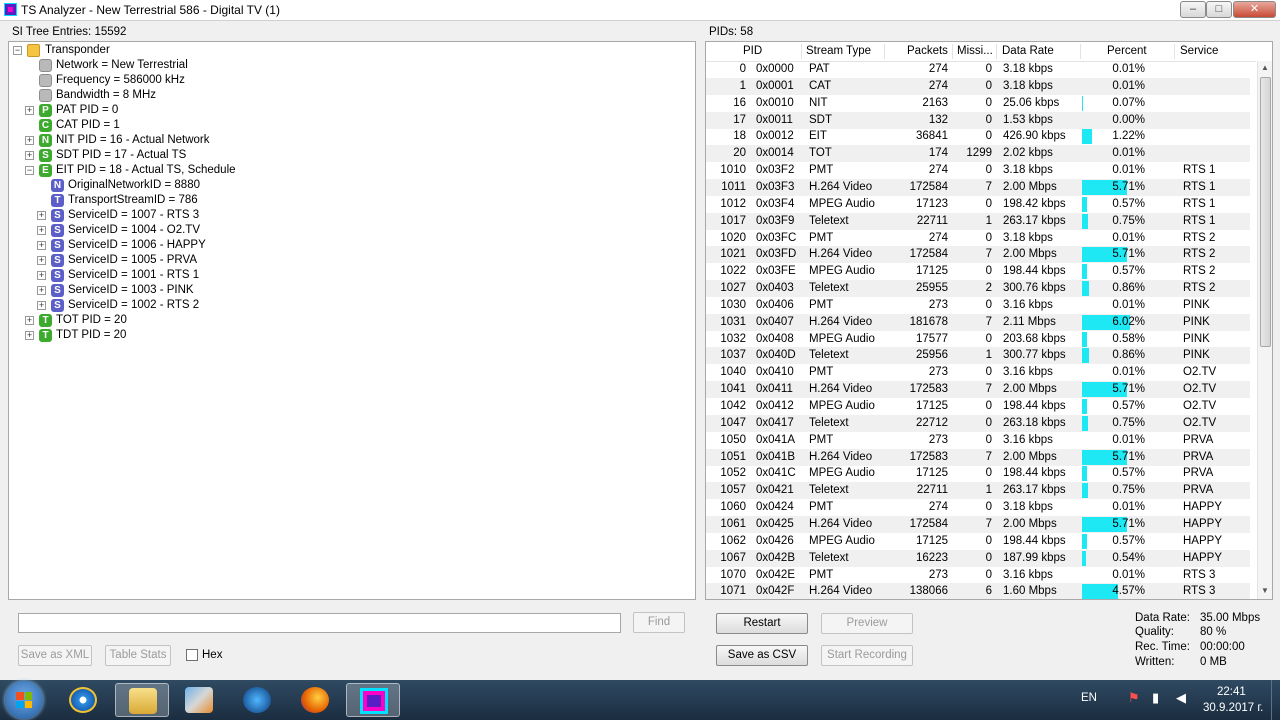  I want to click on taskbar-maps, so click(199, 700).